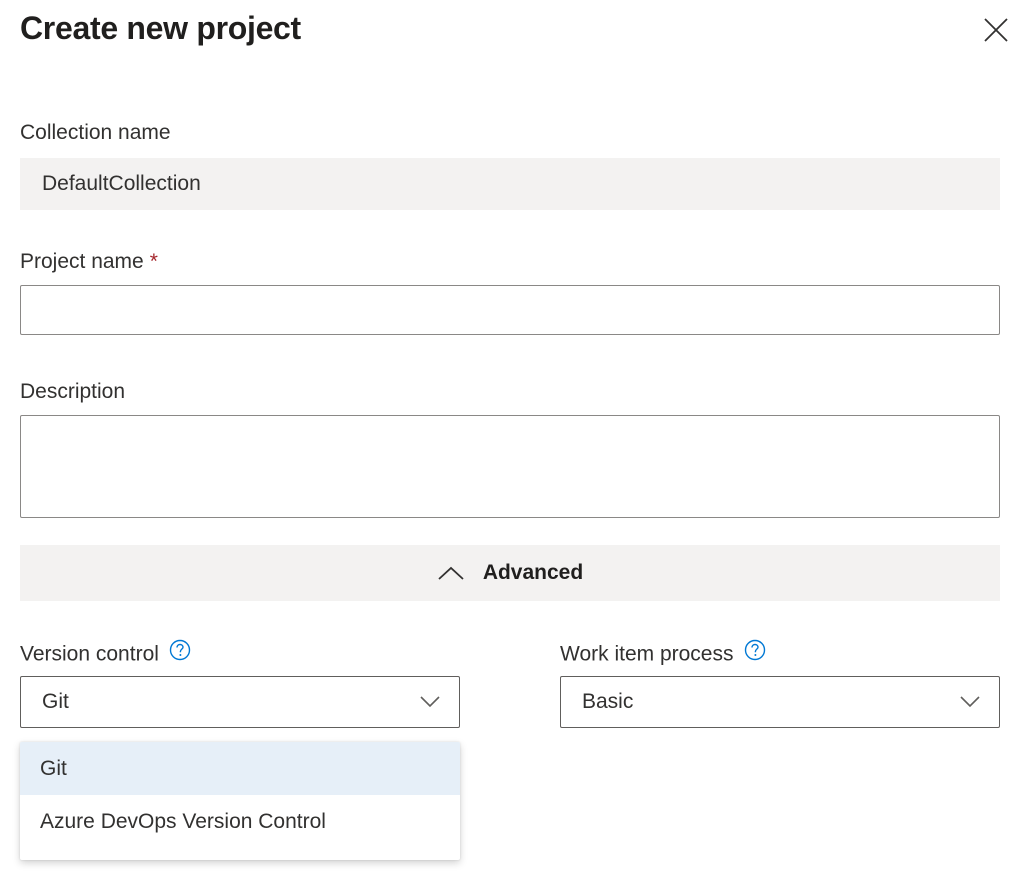  Describe the element at coordinates (780, 702) in the screenshot. I see `work-item-process-dropdown: Basic` at that location.